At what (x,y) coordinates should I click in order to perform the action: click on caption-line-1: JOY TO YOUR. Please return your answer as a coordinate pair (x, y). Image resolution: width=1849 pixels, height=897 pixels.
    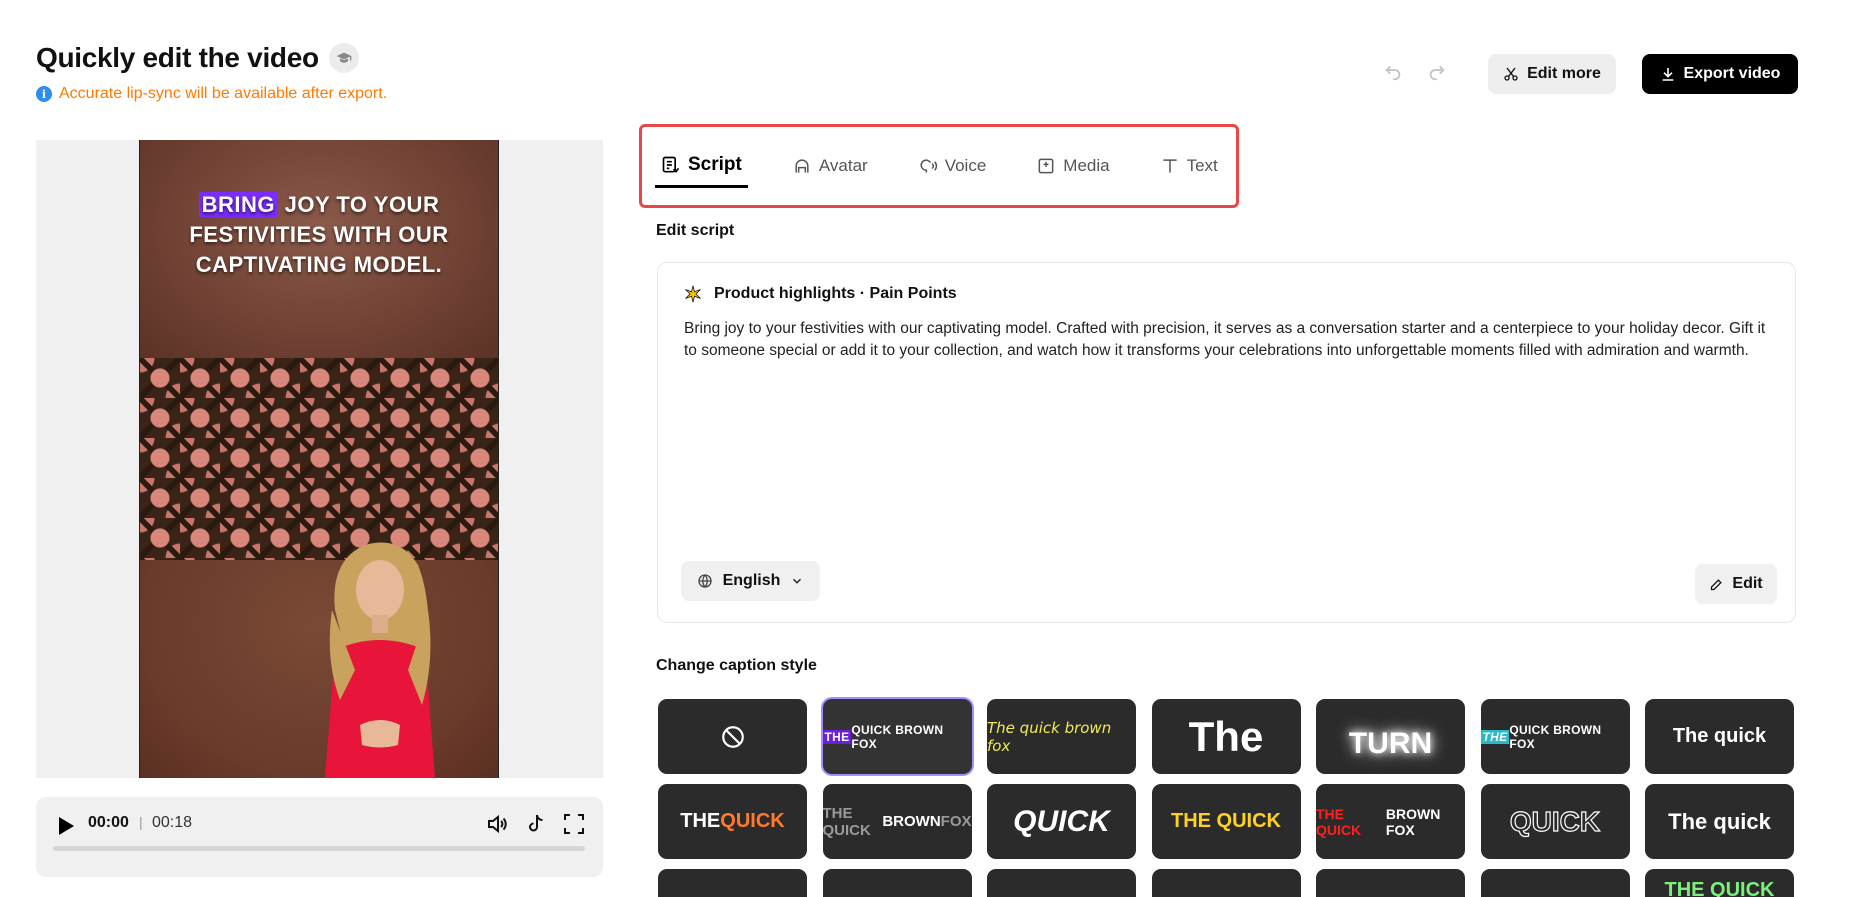
    Looking at the image, I should click on (359, 204).